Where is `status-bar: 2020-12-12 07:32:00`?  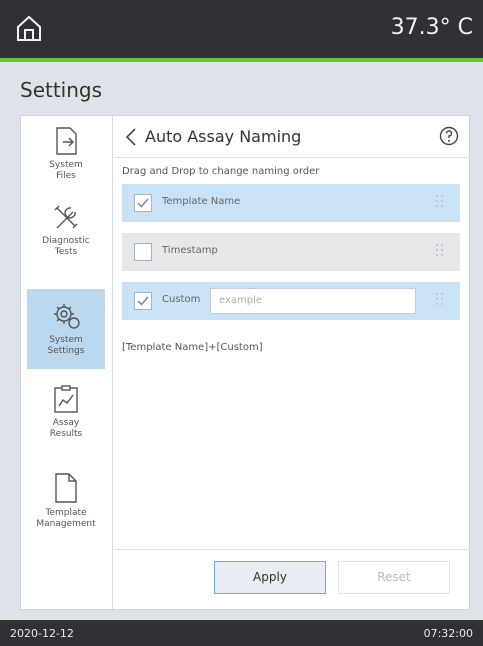
status-bar: 2020-12-12 07:32:00 is located at coordinates (241, 633).